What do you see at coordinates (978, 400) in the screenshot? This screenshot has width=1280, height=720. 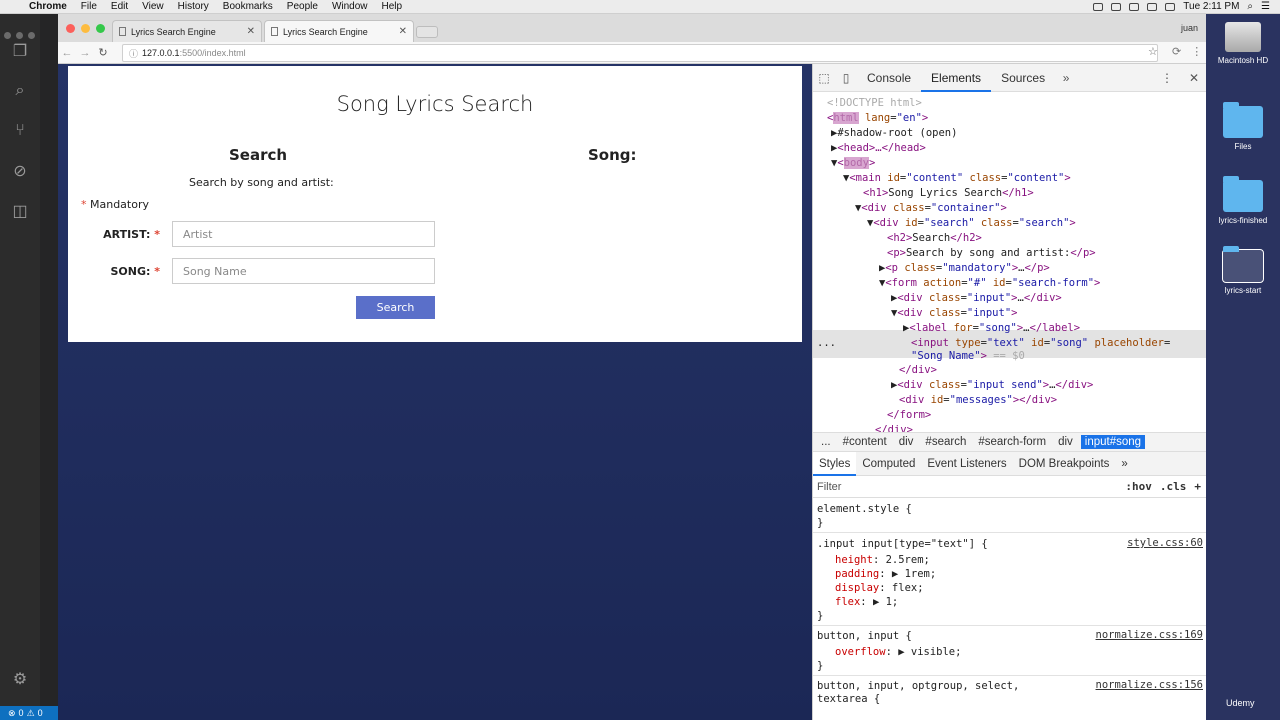 I see `dom-div-messages: <div id="messages"></div>` at bounding box center [978, 400].